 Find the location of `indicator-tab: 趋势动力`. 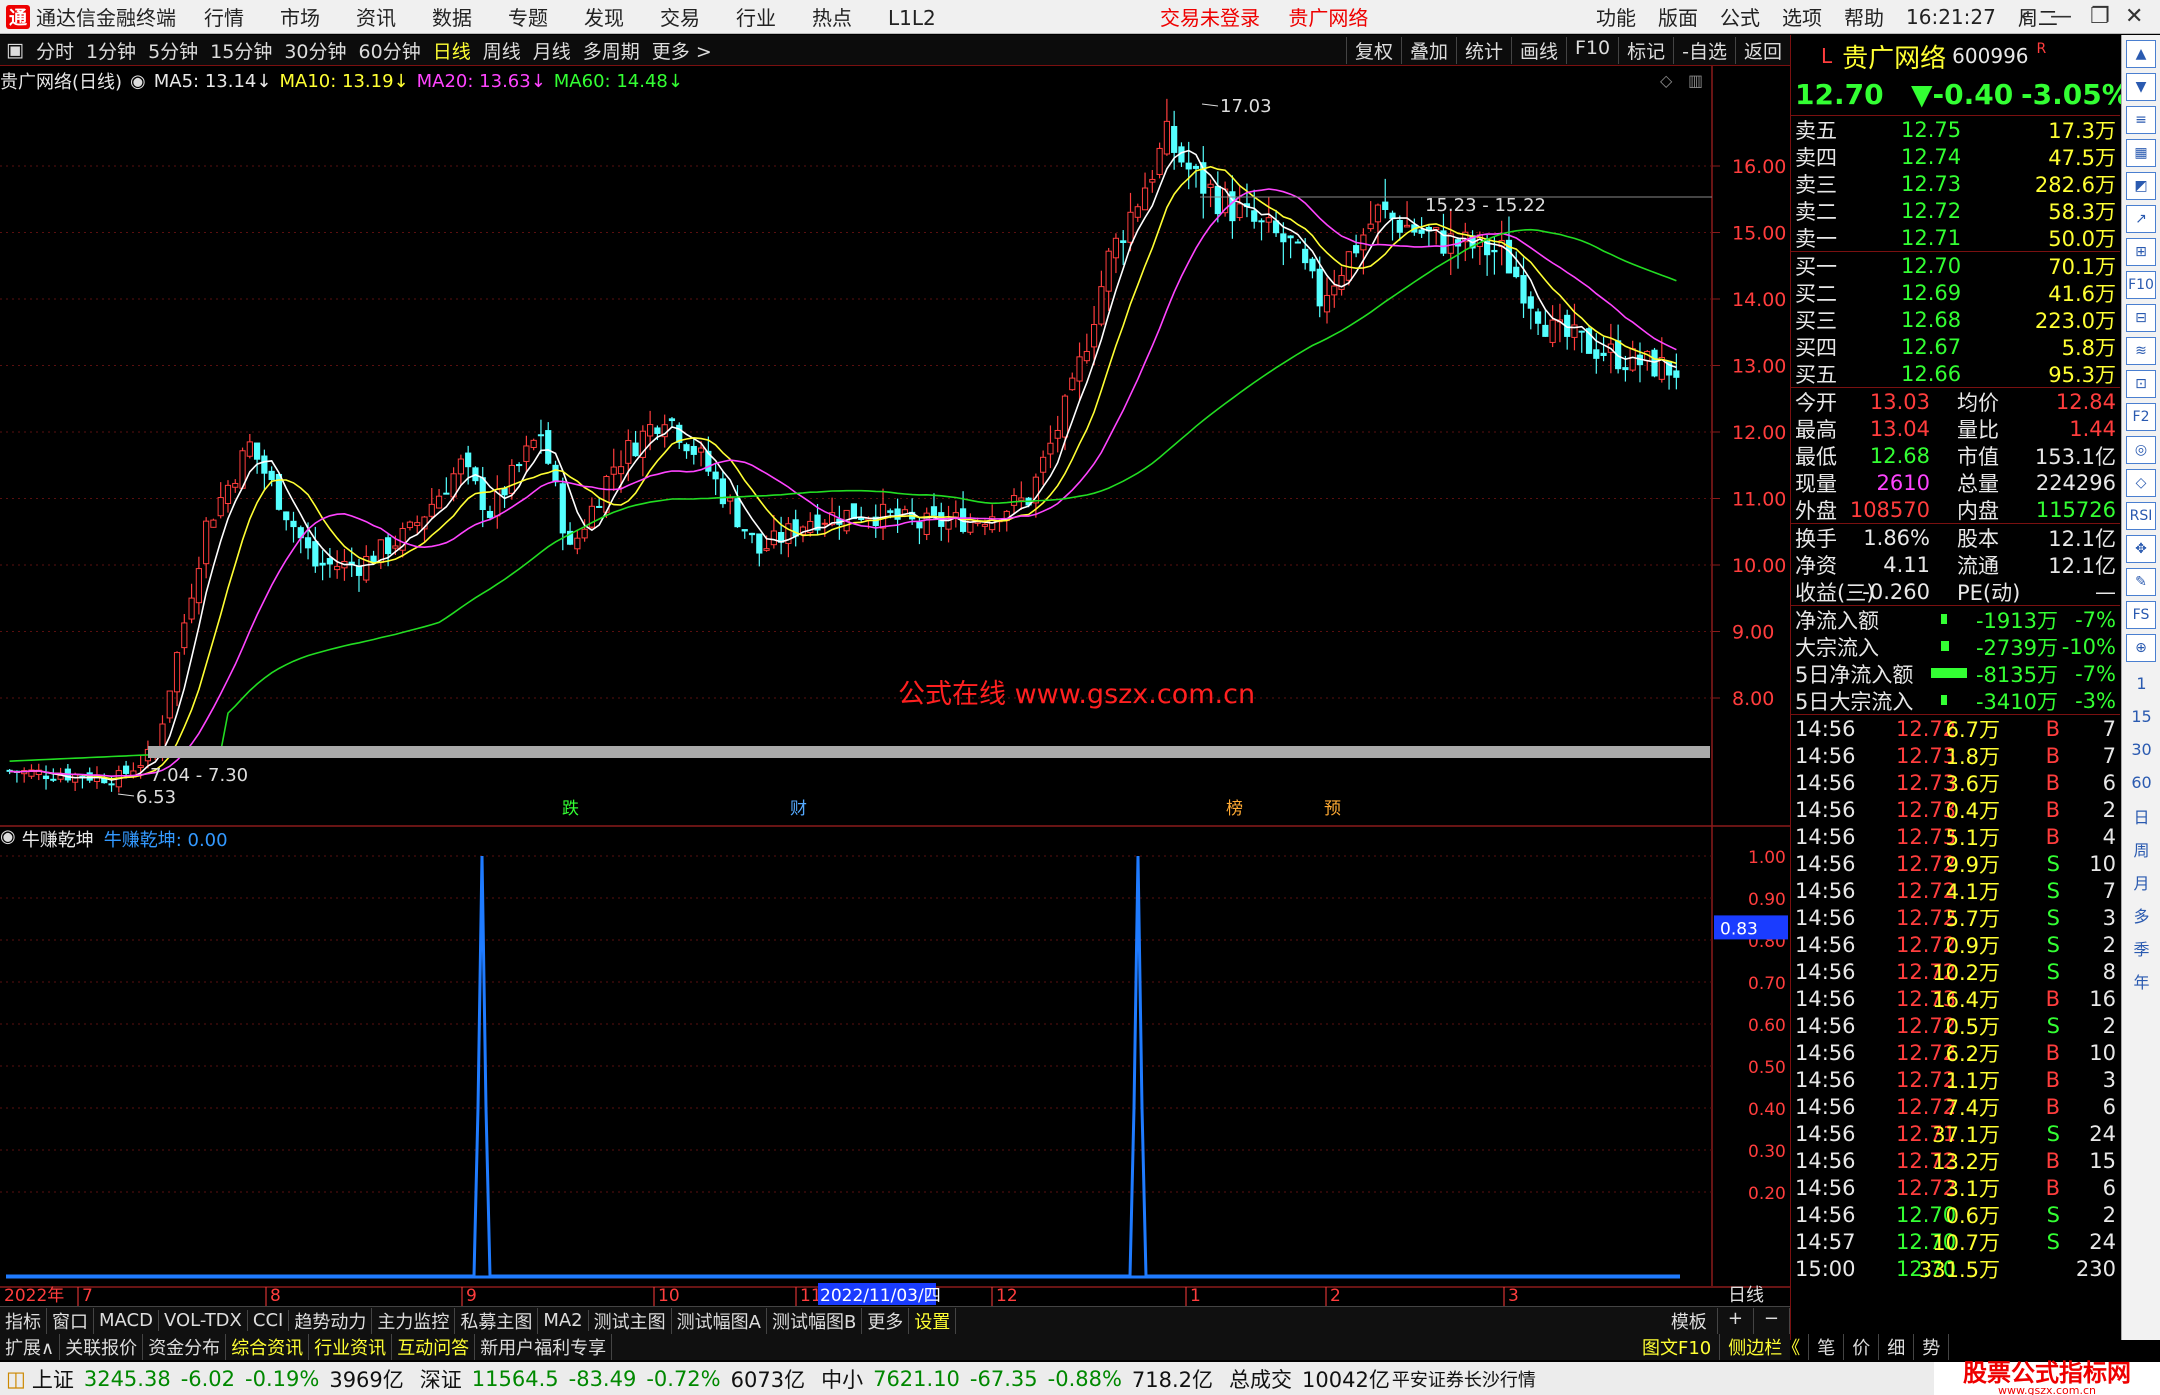

indicator-tab: 趋势动力 is located at coordinates (331, 1320).